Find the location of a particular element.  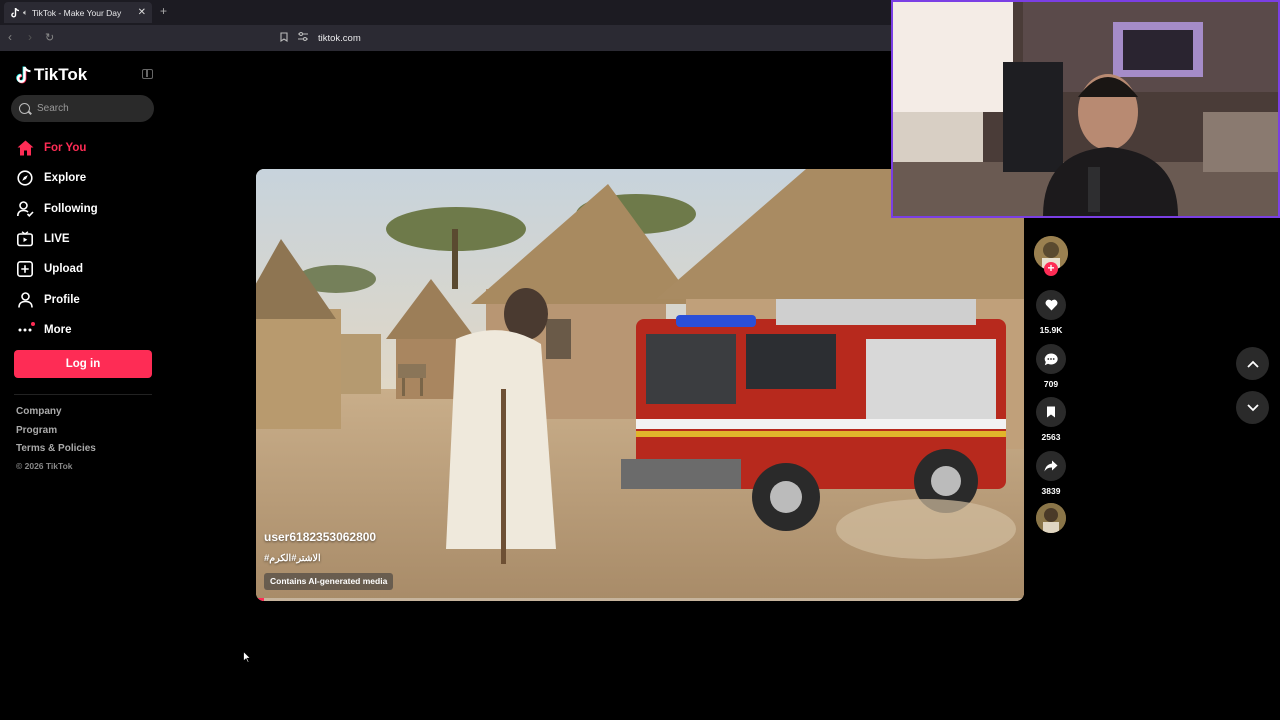

sidebar-item-label: Profile is located at coordinates (62, 299).